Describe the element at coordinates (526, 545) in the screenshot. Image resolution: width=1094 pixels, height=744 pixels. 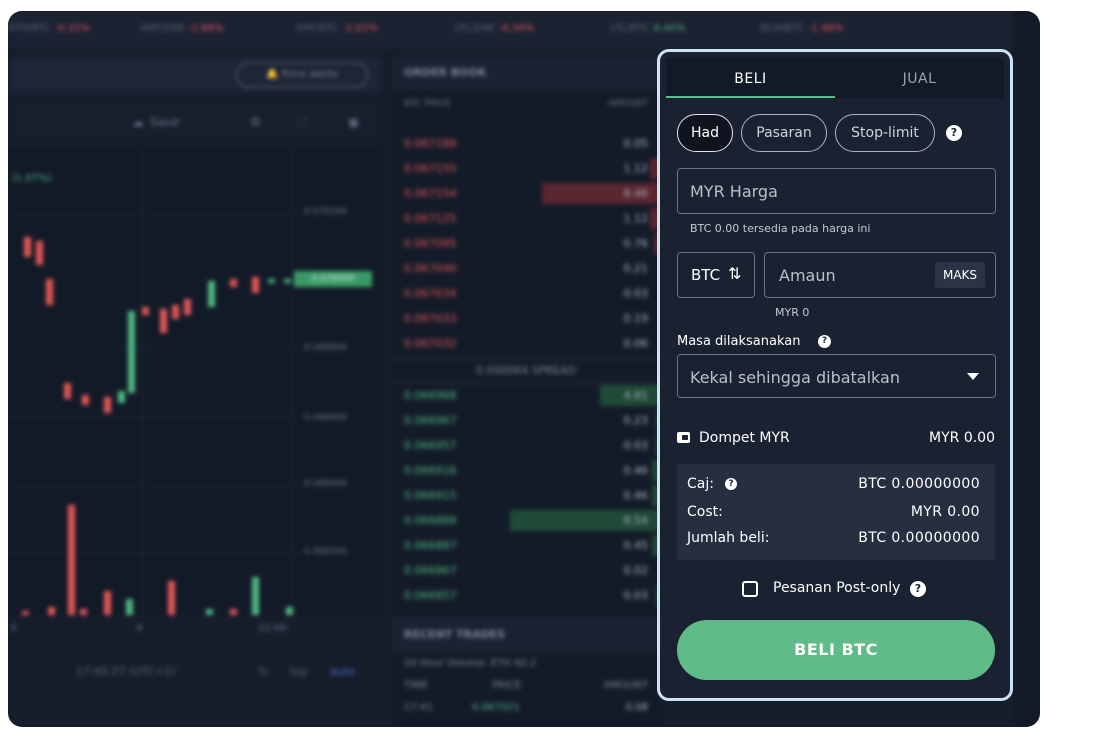
I see `bid-row: 0.066887 0.45` at that location.